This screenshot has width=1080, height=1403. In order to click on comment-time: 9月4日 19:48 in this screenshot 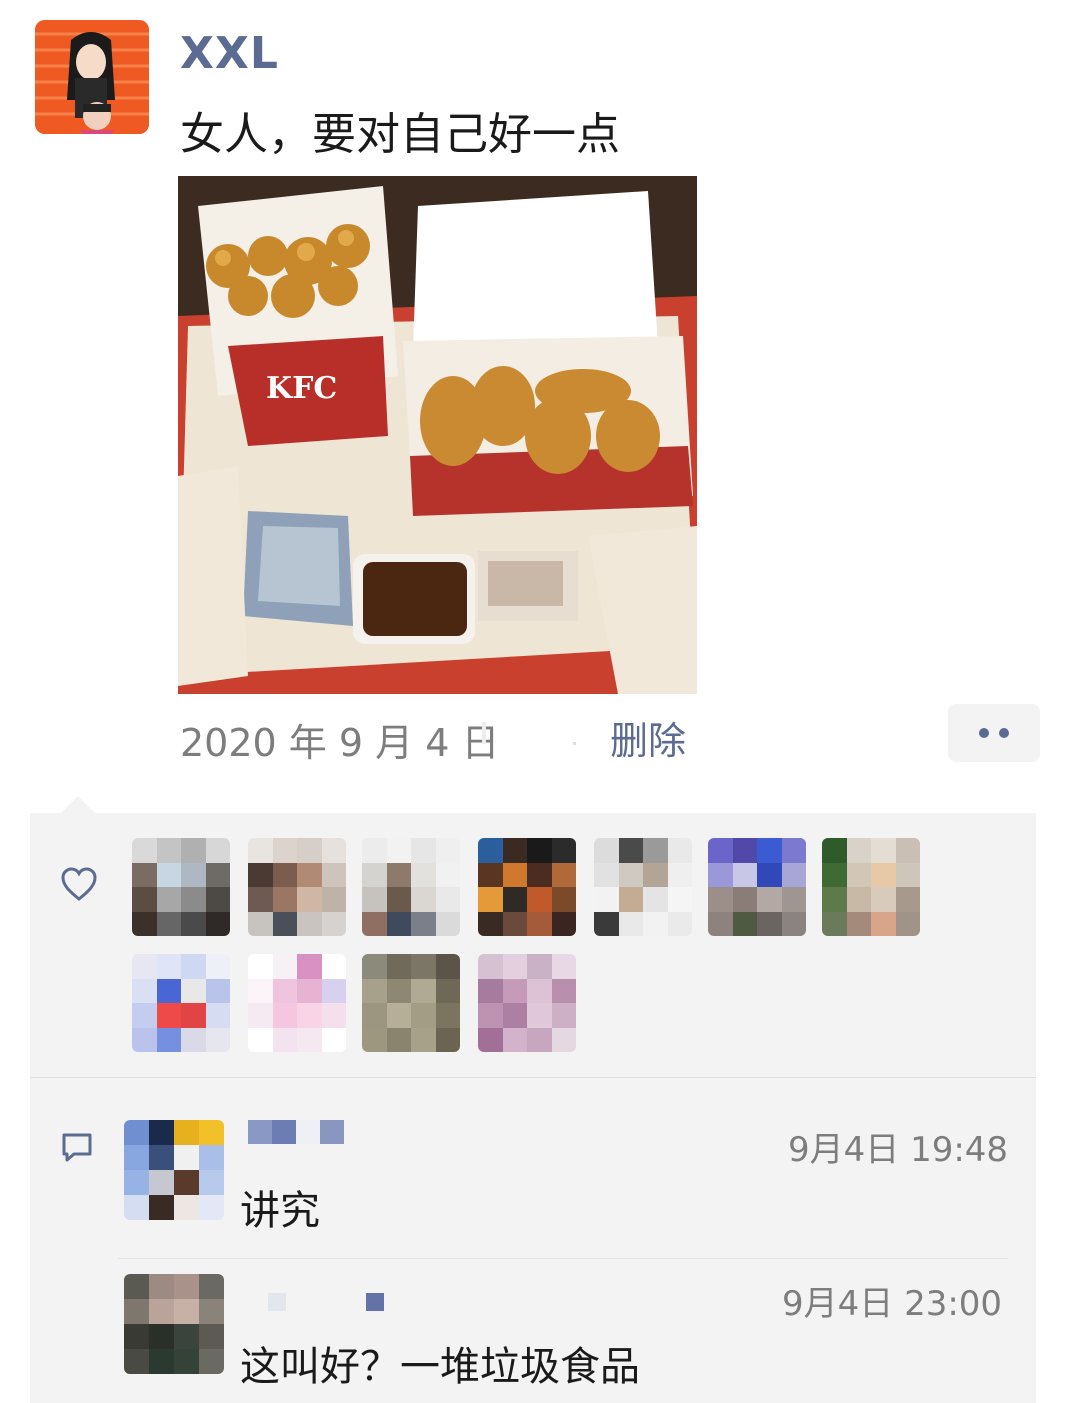, I will do `click(898, 1150)`.